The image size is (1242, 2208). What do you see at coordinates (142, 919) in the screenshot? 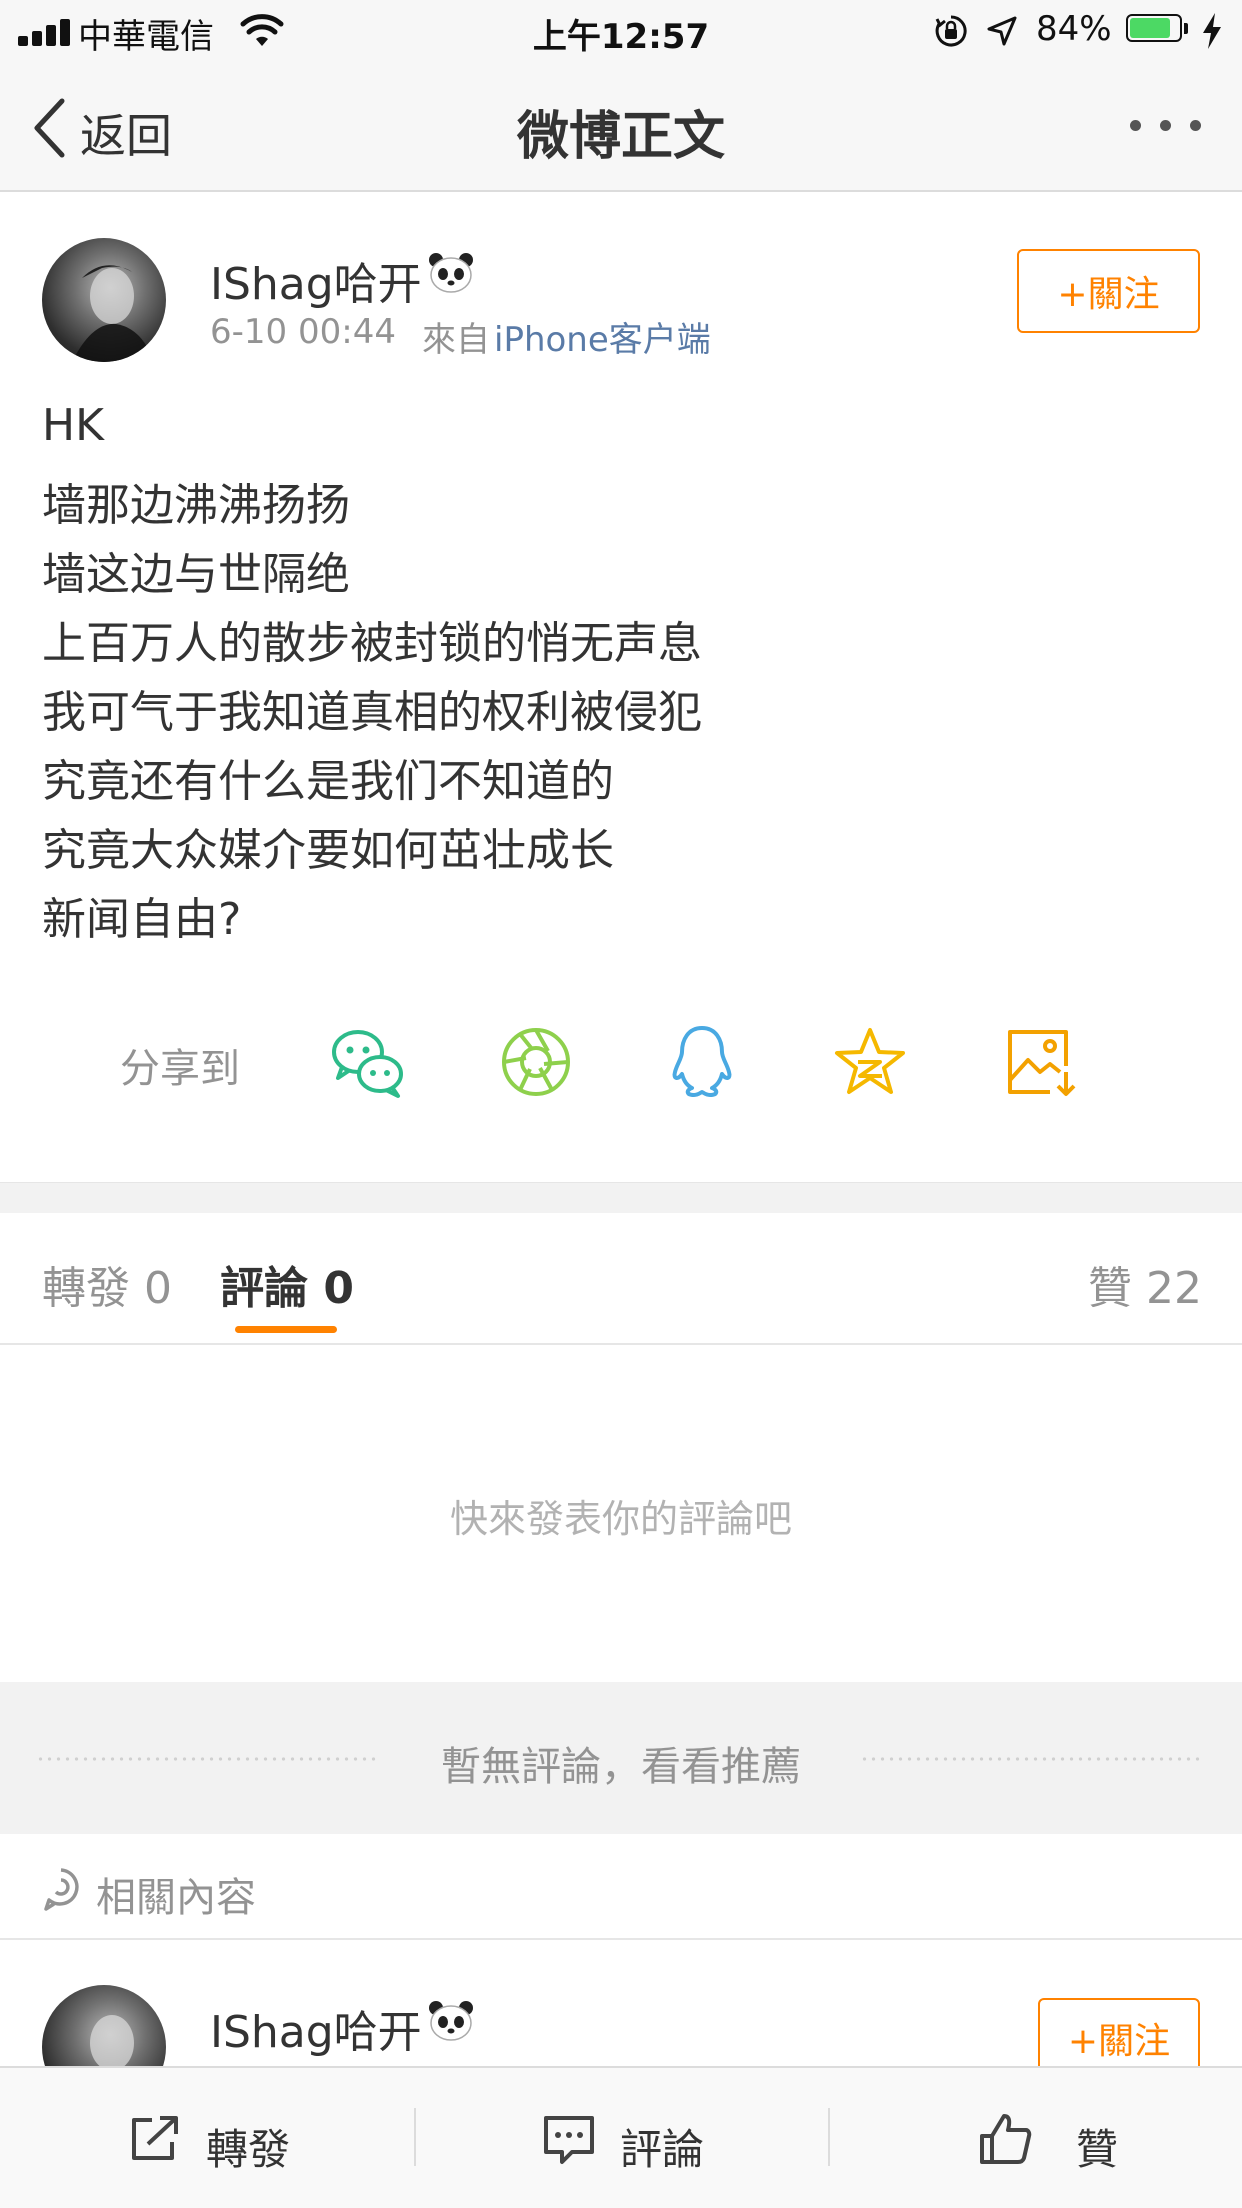
I see `post-text-line: 新闻自由?` at bounding box center [142, 919].